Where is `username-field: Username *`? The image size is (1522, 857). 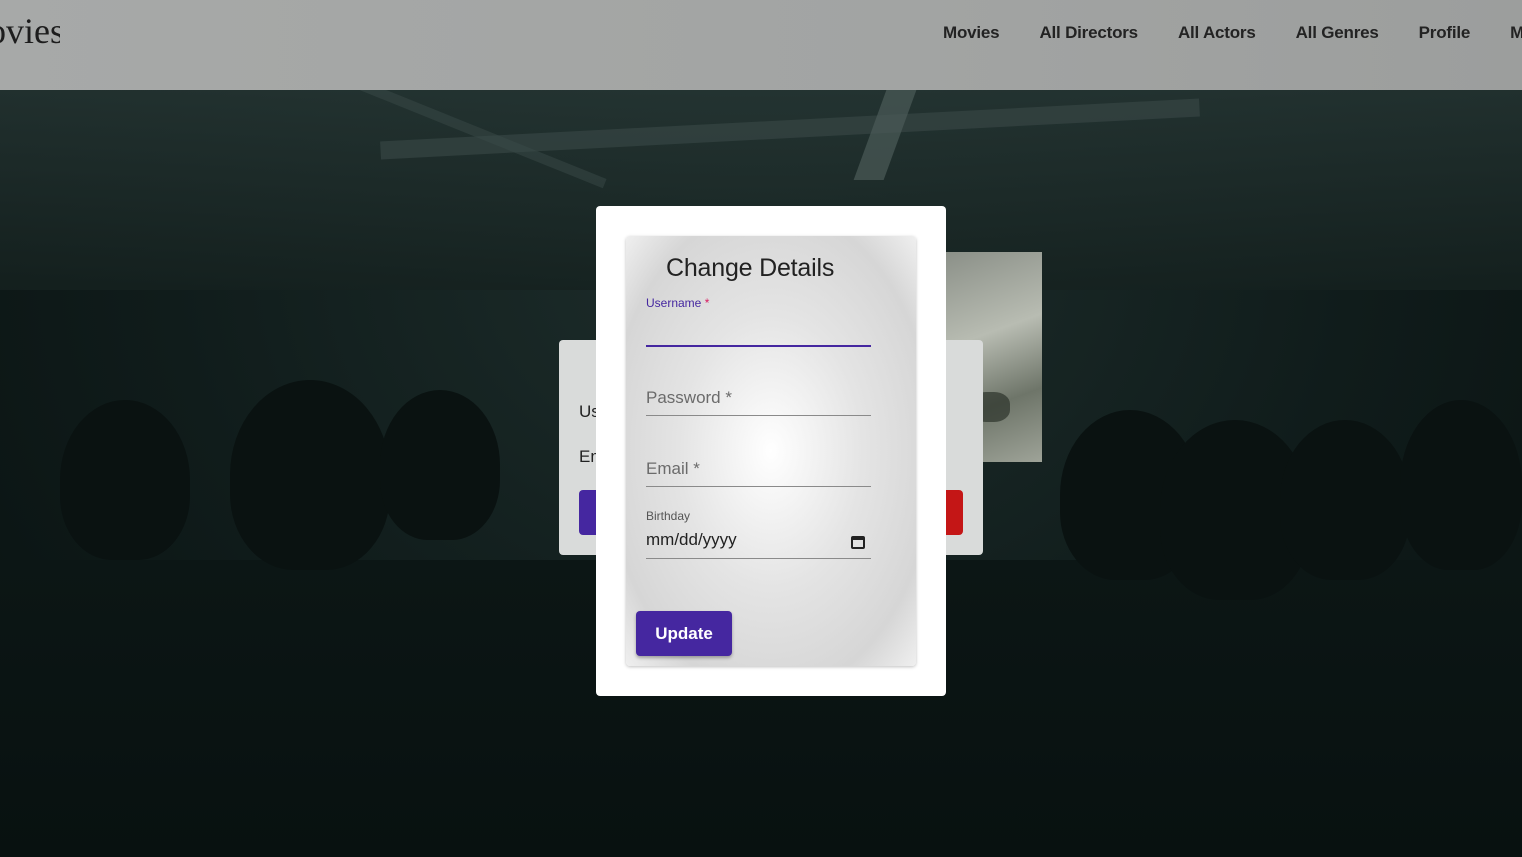
username-field: Username * is located at coordinates (758, 321).